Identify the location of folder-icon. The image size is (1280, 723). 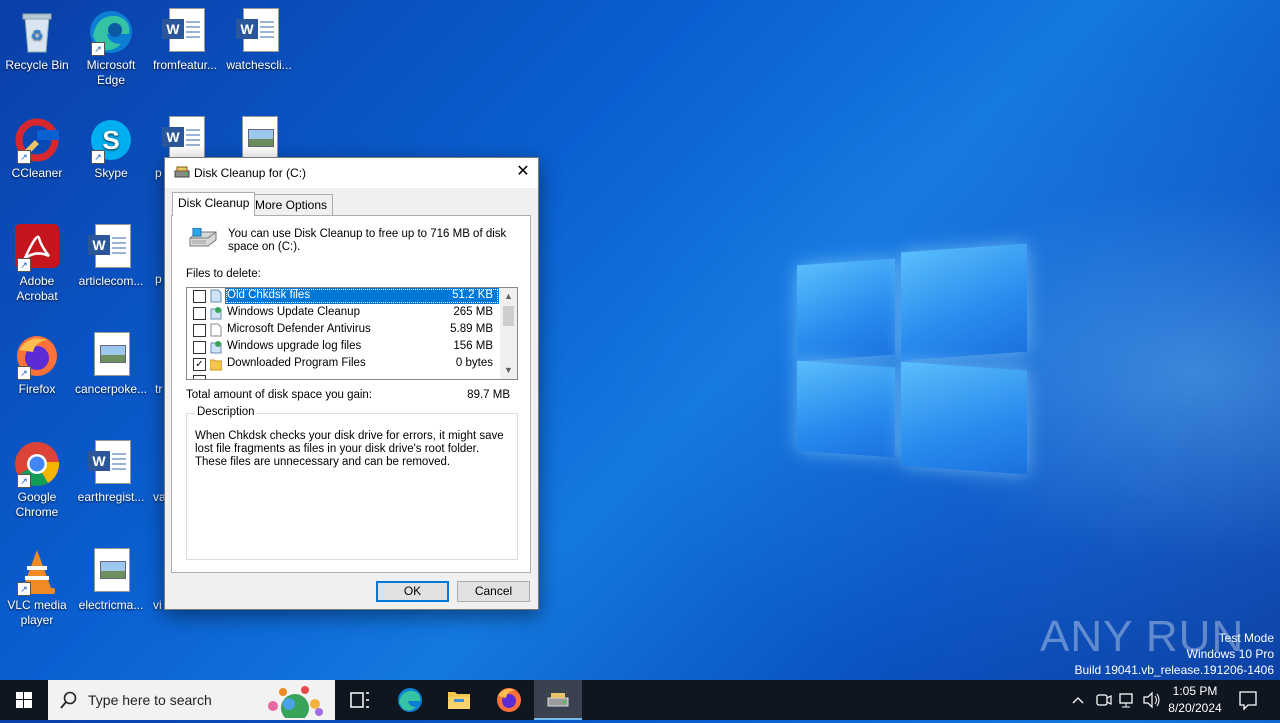
(216, 364).